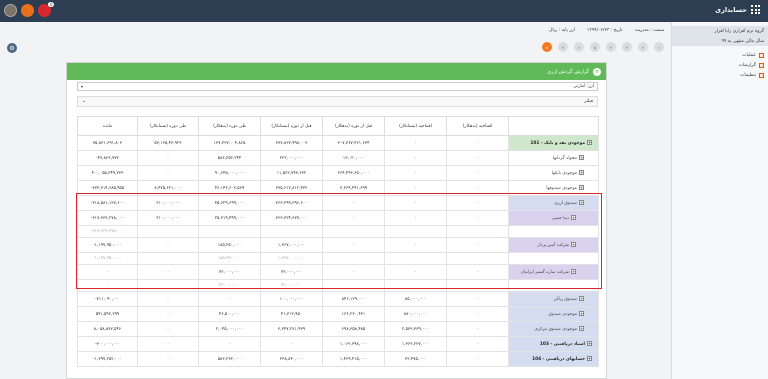  I want to click on table-cell: ۱۳۷,۳۳۷,۰۰۴,۸۶۵, so click(229, 143).